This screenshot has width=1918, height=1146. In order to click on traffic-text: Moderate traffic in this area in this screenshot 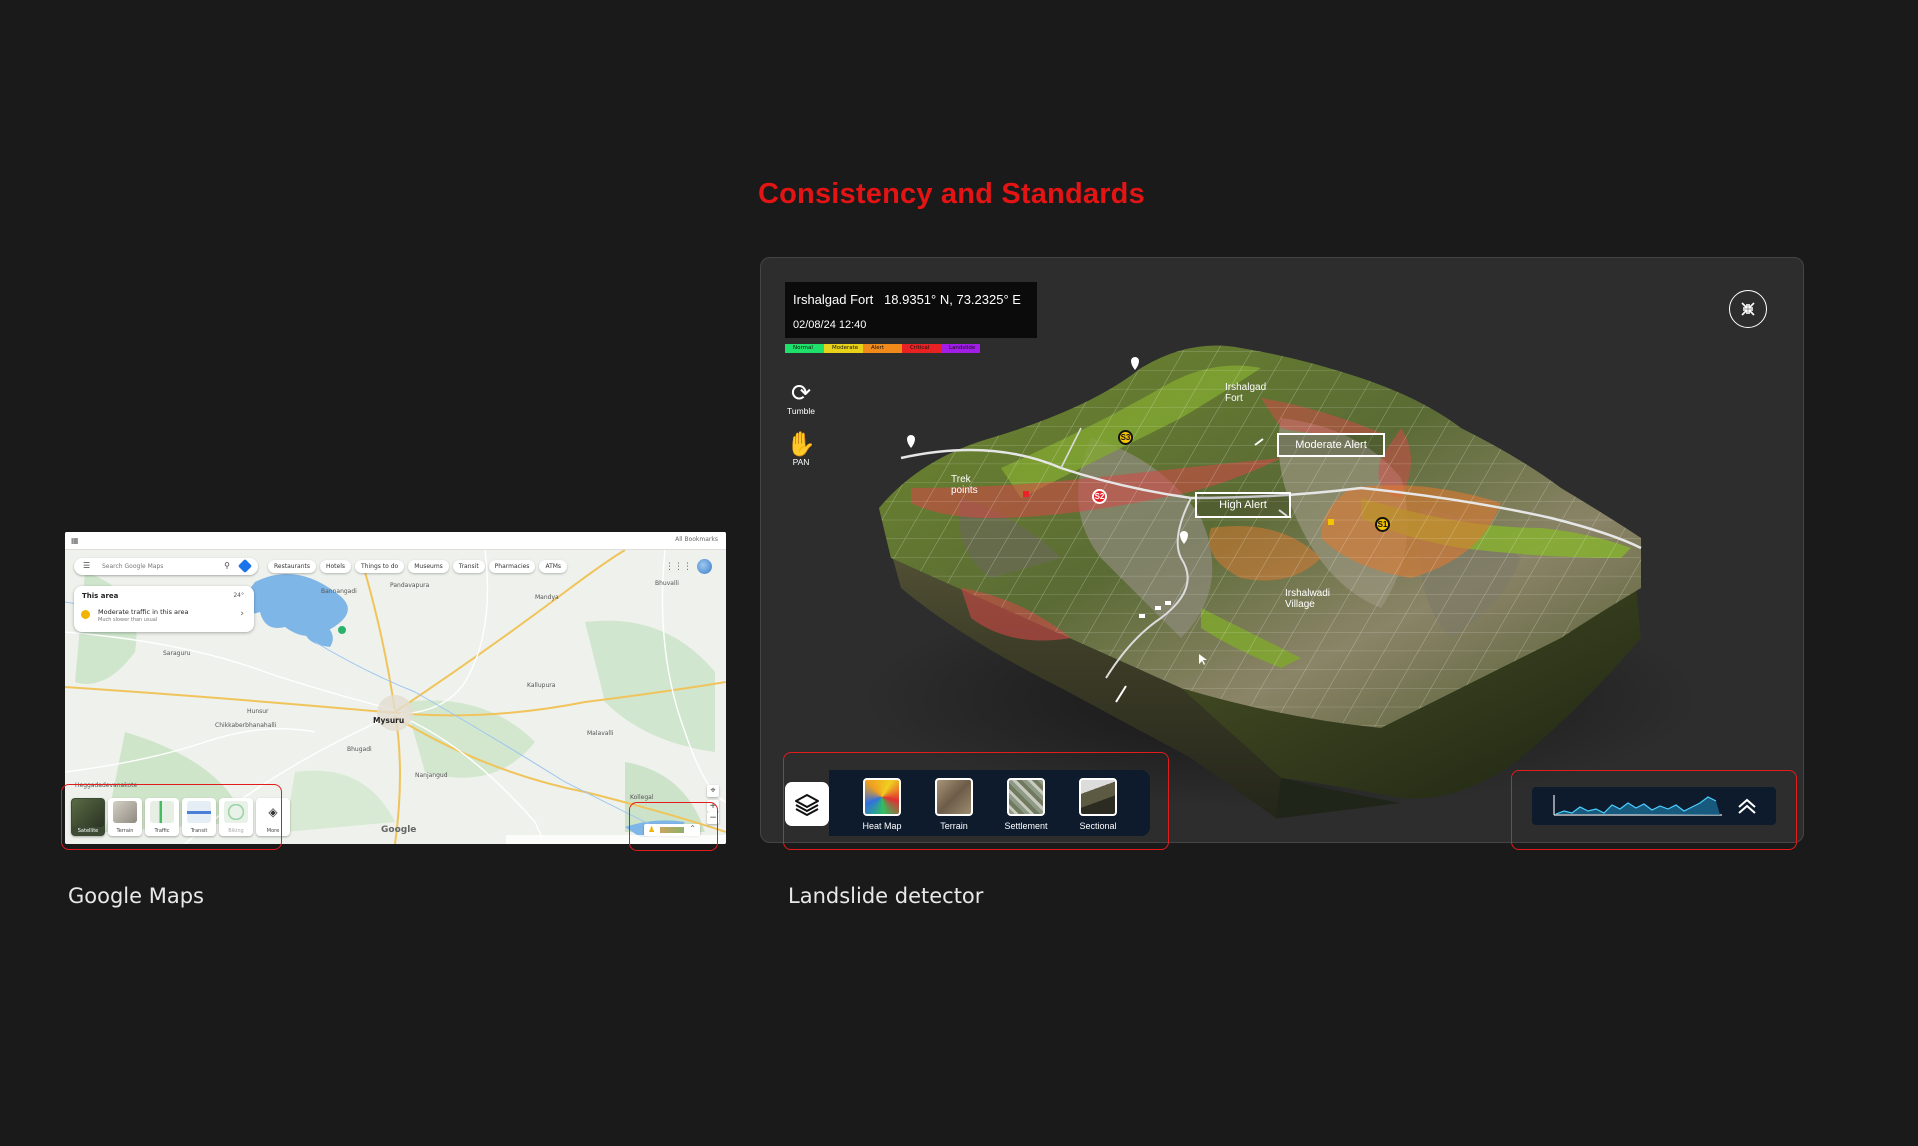, I will do `click(143, 612)`.